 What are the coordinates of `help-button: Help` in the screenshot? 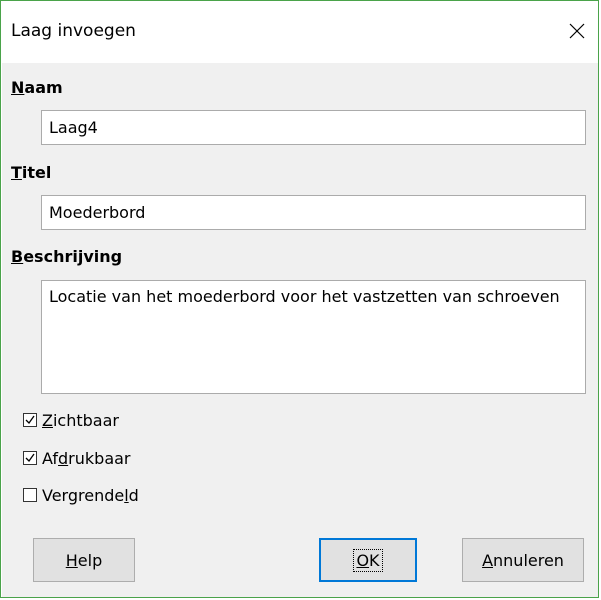 It's located at (84, 560).